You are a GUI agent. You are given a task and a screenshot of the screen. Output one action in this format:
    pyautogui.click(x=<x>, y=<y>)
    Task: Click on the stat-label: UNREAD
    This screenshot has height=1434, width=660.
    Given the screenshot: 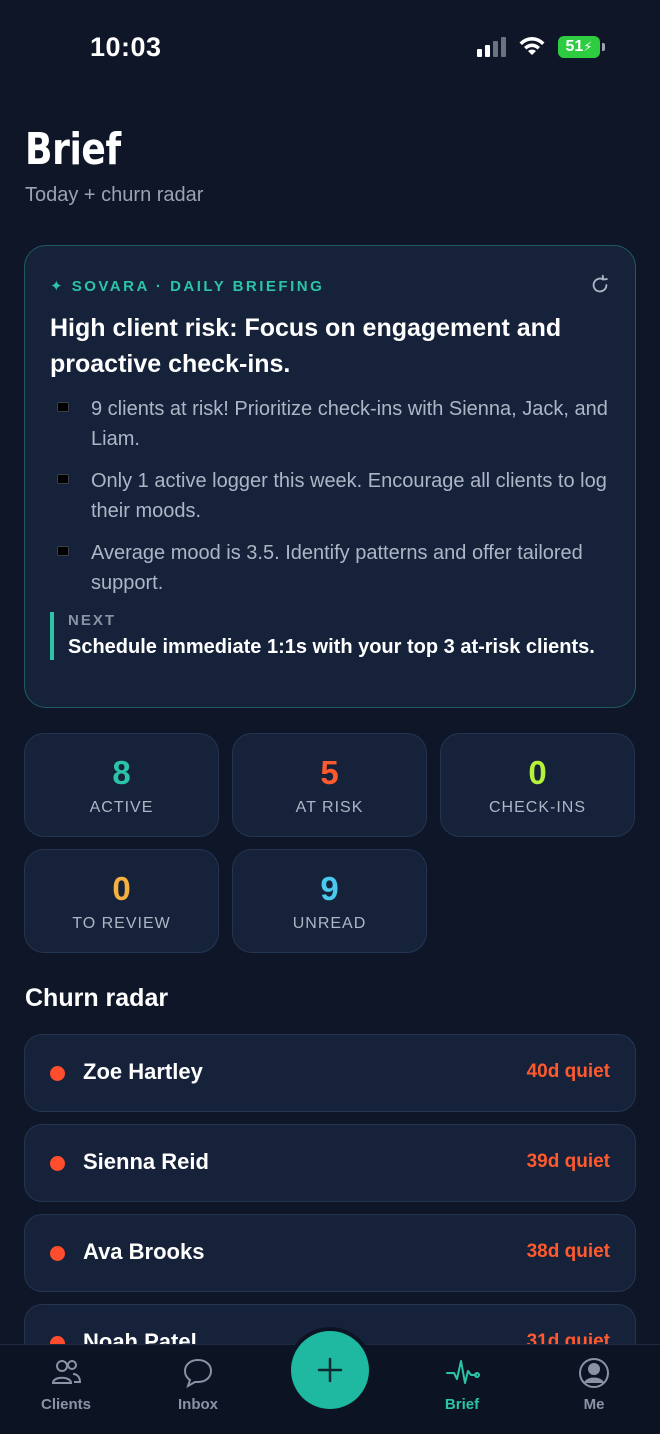 What is the action you would take?
    pyautogui.click(x=329, y=923)
    